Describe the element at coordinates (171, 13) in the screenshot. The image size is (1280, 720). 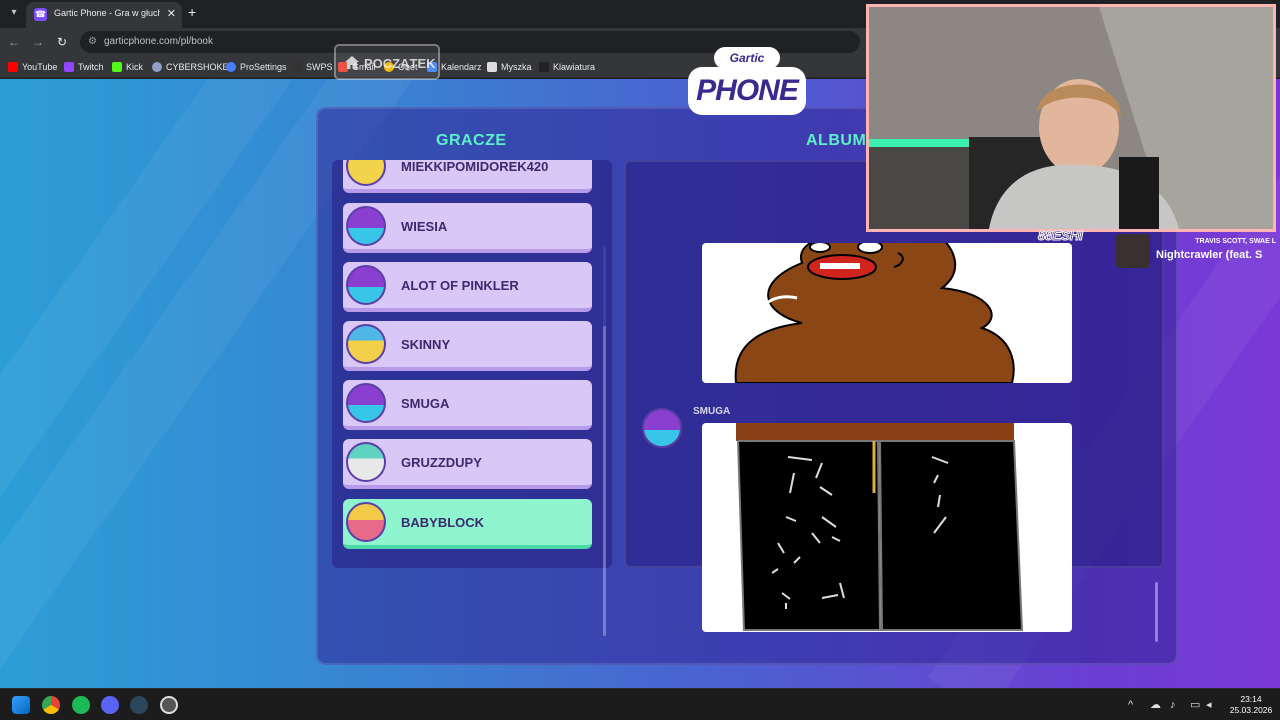
I see `close-icon: ✕` at that location.